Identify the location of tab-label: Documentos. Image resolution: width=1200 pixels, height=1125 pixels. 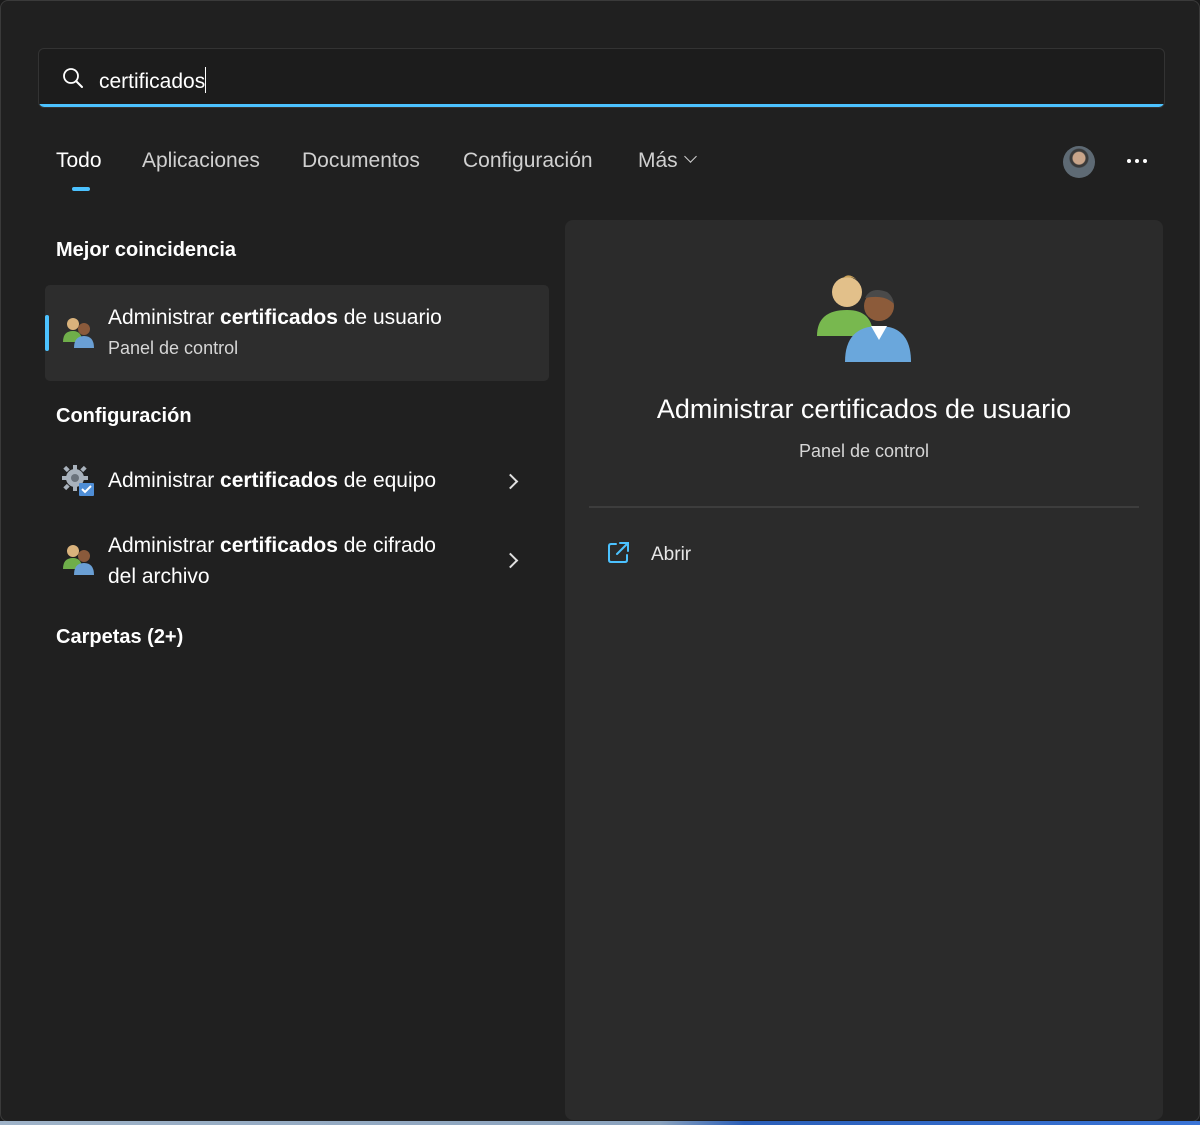
(361, 160).